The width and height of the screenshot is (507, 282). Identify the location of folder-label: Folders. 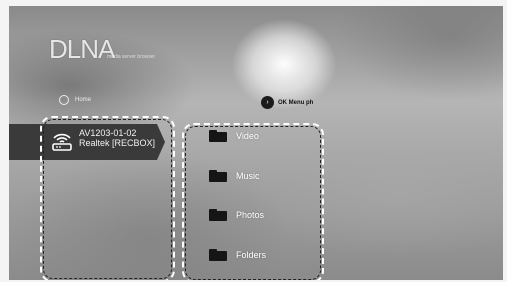
(251, 255).